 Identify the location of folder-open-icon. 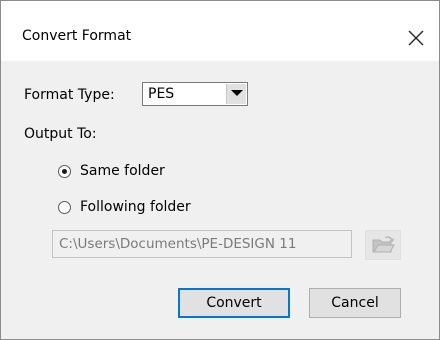
(383, 244).